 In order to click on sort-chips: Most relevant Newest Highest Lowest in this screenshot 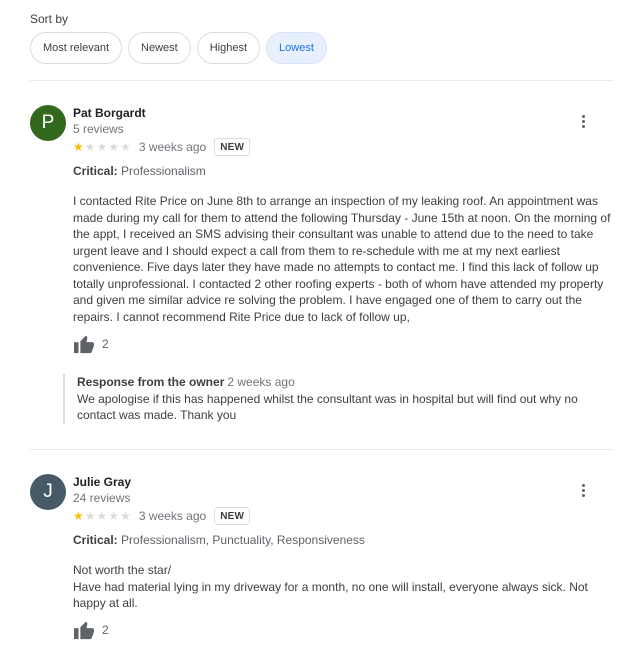, I will do `click(178, 48)`.